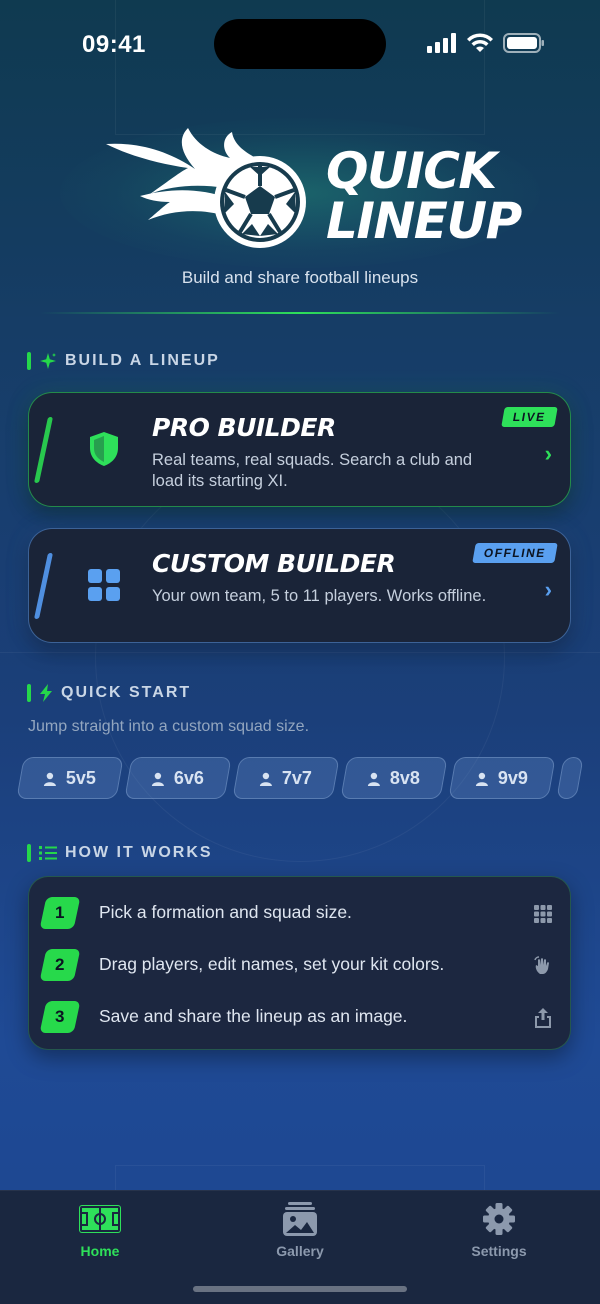  I want to click on app-logo-text: QUICK LINEUP, so click(424, 196).